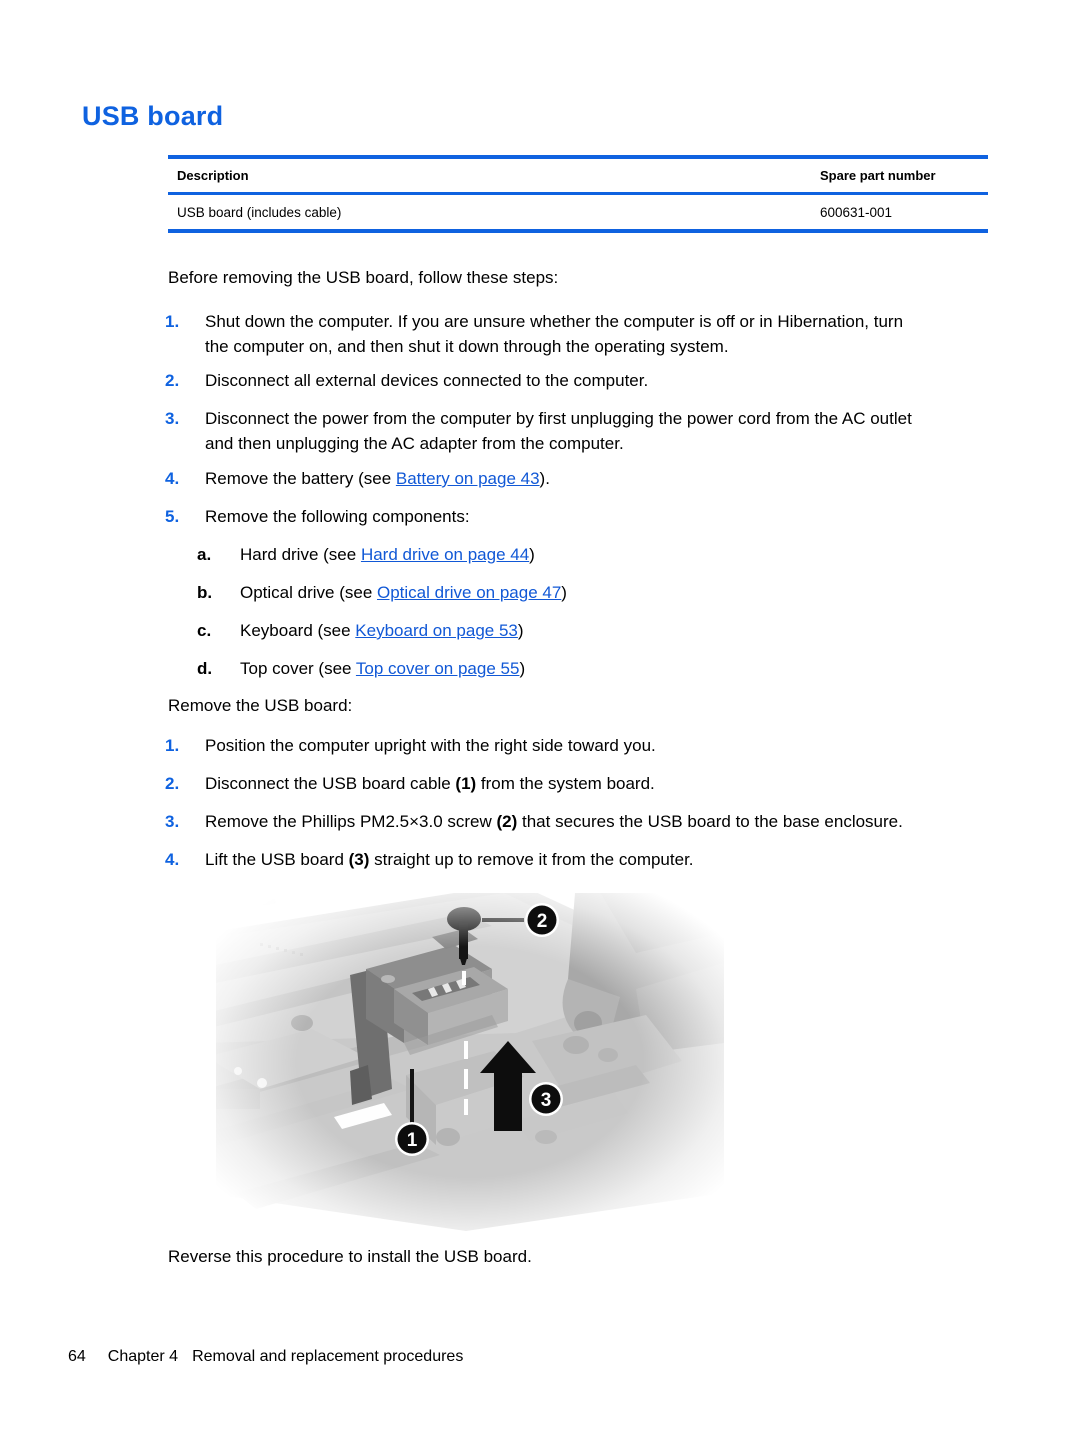  I want to click on callout-ref: (3), so click(359, 859).